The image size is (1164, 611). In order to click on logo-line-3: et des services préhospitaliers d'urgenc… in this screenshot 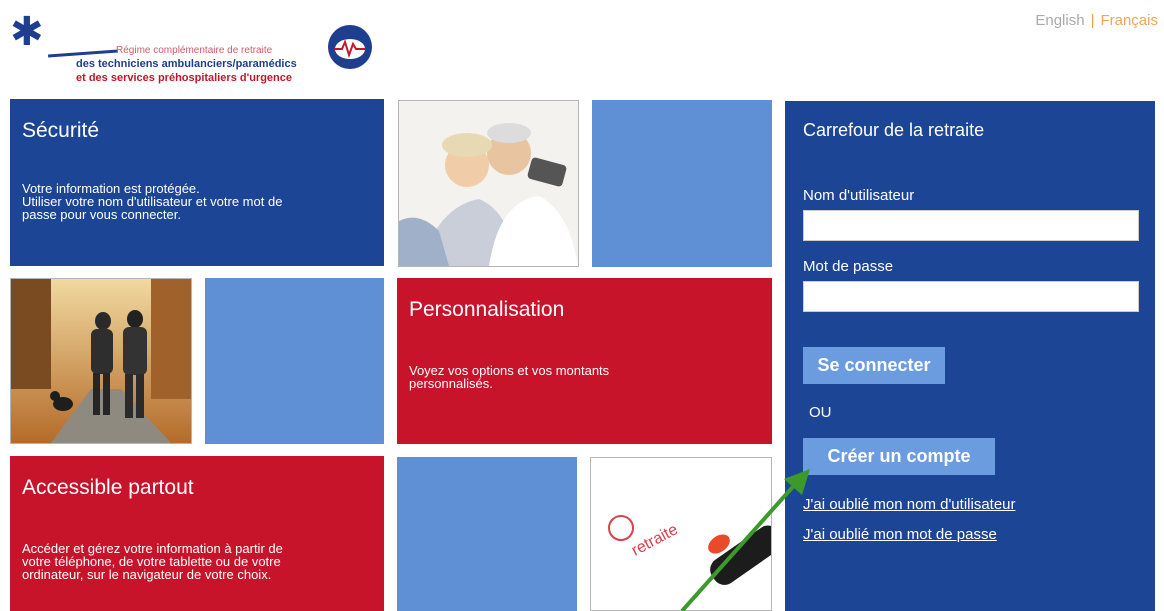, I will do `click(184, 78)`.